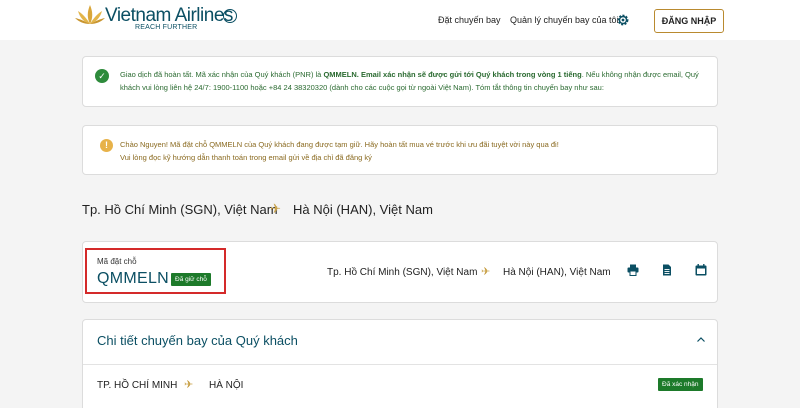 Image resolution: width=800 pixels, height=408 pixels. What do you see at coordinates (340, 74) in the screenshot?
I see `success-pnr: QMMELN` at bounding box center [340, 74].